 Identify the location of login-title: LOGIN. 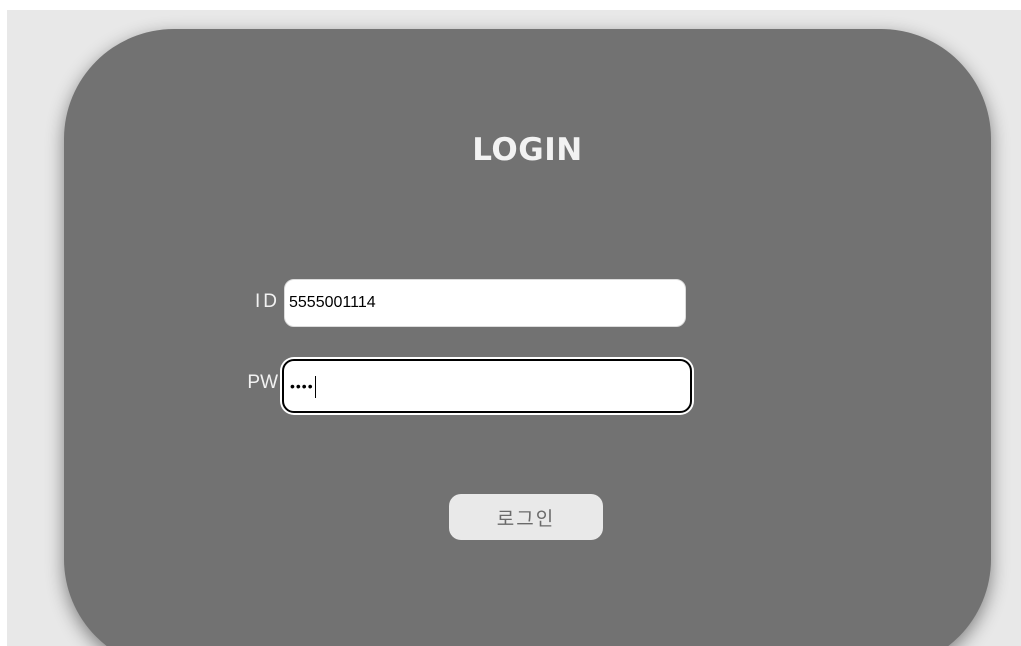
(527, 150).